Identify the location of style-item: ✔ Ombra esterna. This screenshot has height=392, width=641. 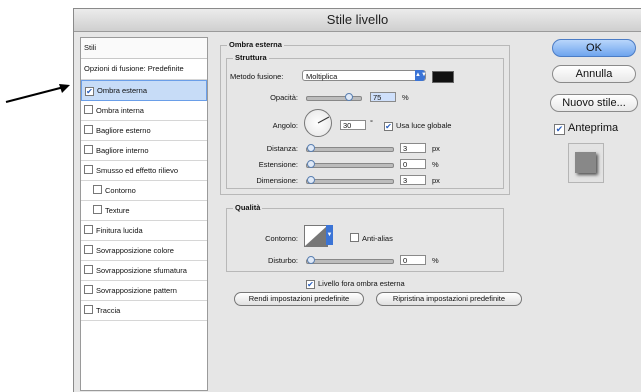
(144, 90).